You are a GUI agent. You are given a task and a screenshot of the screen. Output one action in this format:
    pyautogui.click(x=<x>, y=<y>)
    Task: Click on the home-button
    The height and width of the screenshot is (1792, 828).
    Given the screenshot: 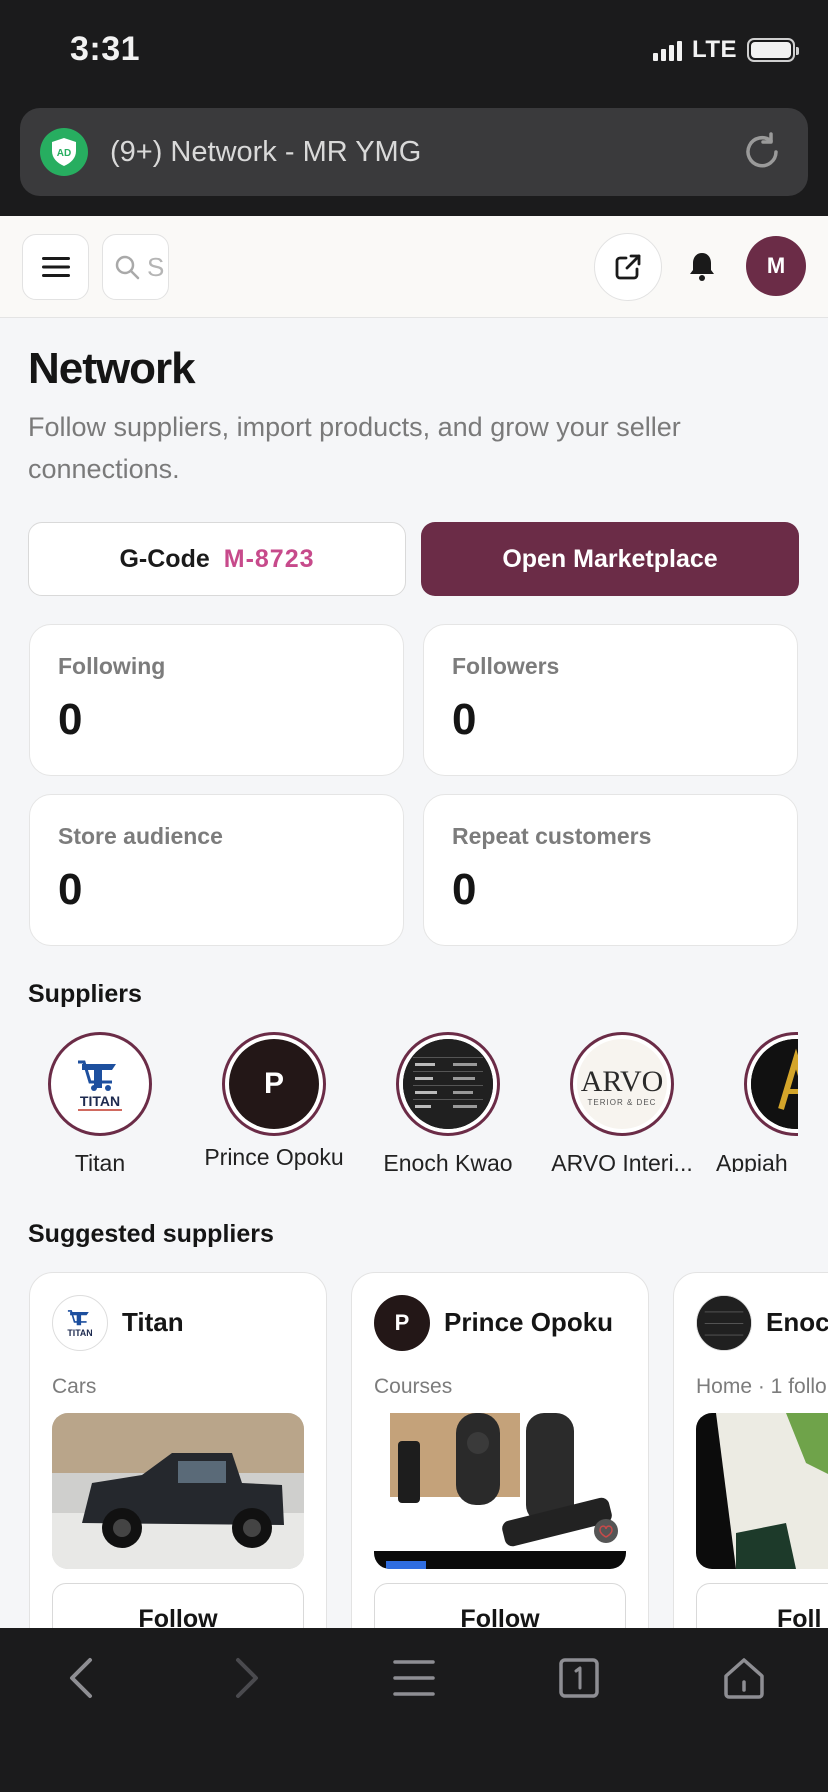 What is the action you would take?
    pyautogui.click(x=744, y=1678)
    